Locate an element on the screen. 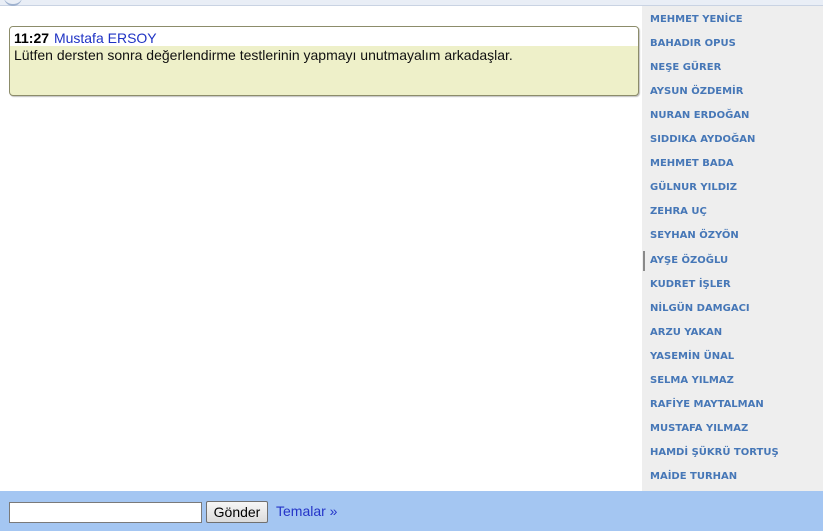 The width and height of the screenshot is (823, 531). user-list-item: MAİDE TURHAN is located at coordinates (732, 477).